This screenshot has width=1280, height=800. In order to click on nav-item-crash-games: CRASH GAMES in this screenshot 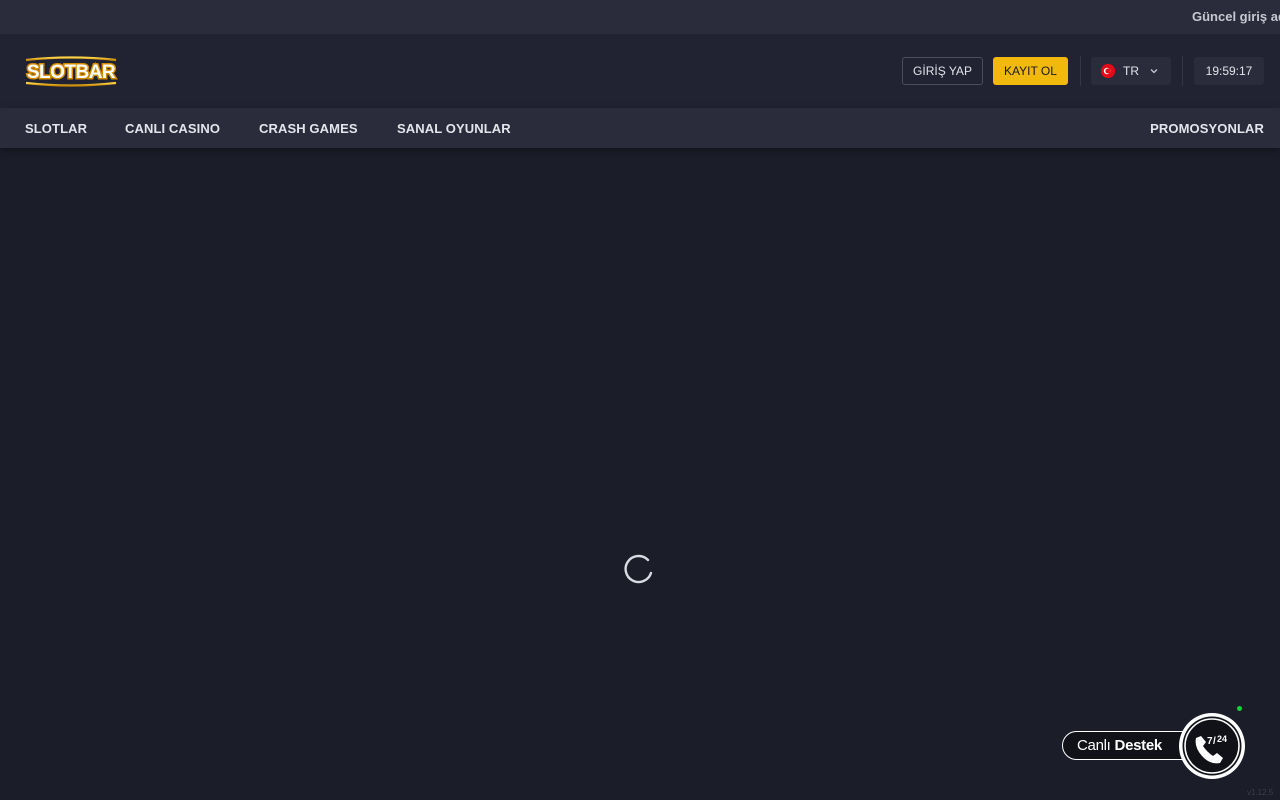, I will do `click(308, 128)`.